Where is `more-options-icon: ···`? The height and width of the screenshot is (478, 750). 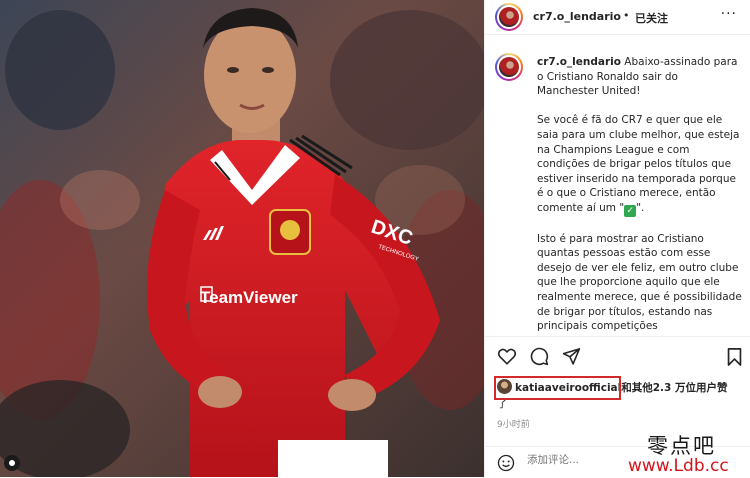
more-options-icon: ··· is located at coordinates (729, 14).